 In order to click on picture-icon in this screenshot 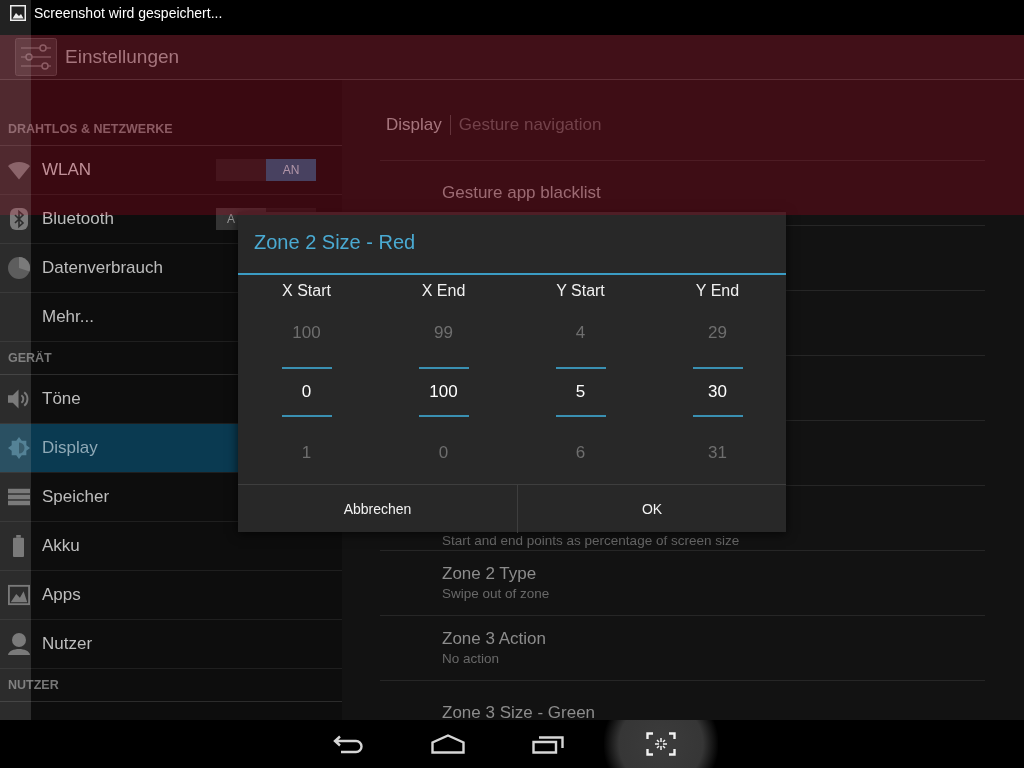, I will do `click(19, 595)`.